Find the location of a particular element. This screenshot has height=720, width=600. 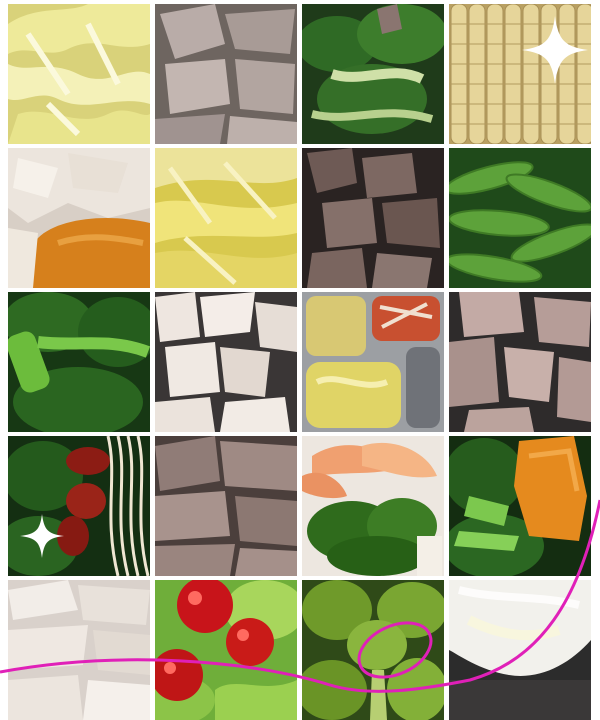

photo-tile-greens-dates-noodles is located at coordinates (79, 506).